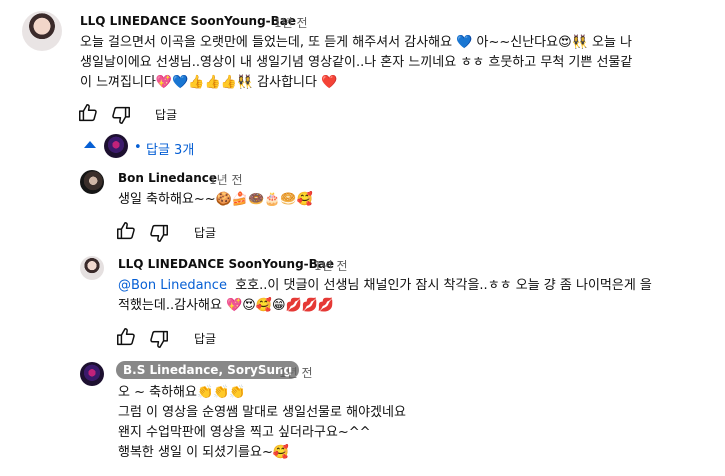  I want to click on reply-author: Bon Linedance, so click(167, 178).